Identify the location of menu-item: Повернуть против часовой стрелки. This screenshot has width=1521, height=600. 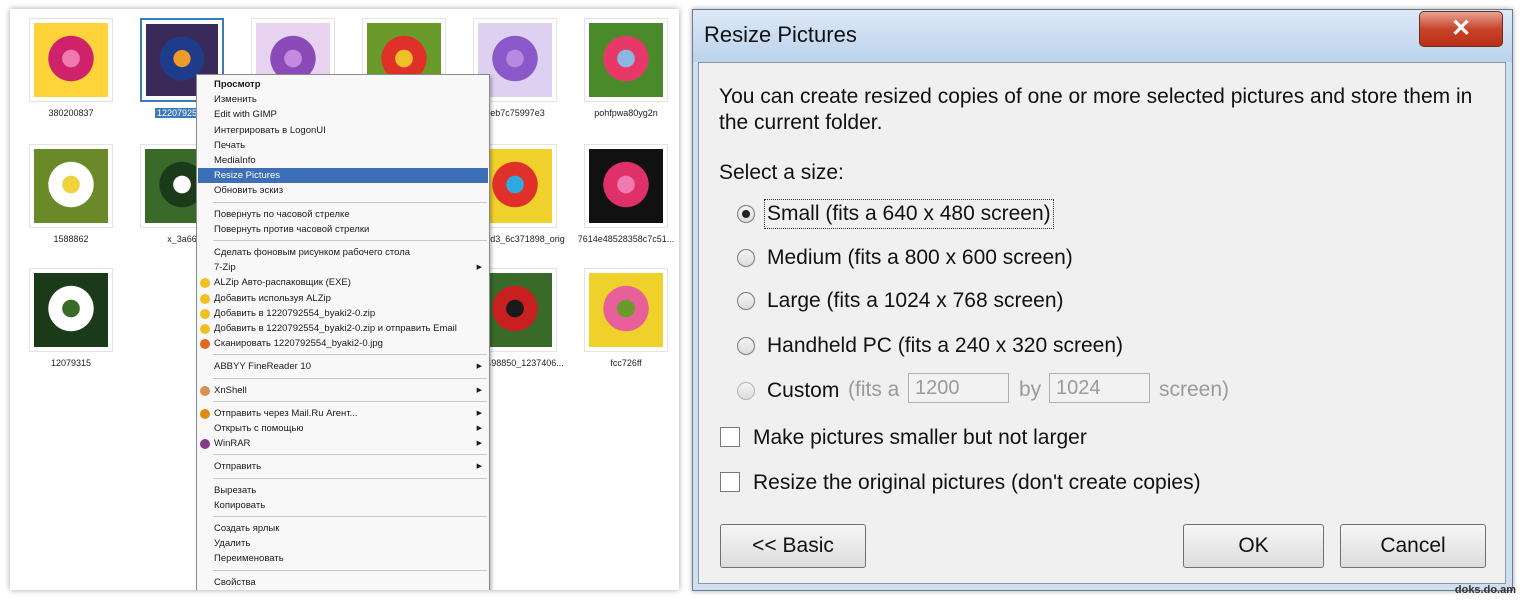
(343, 229).